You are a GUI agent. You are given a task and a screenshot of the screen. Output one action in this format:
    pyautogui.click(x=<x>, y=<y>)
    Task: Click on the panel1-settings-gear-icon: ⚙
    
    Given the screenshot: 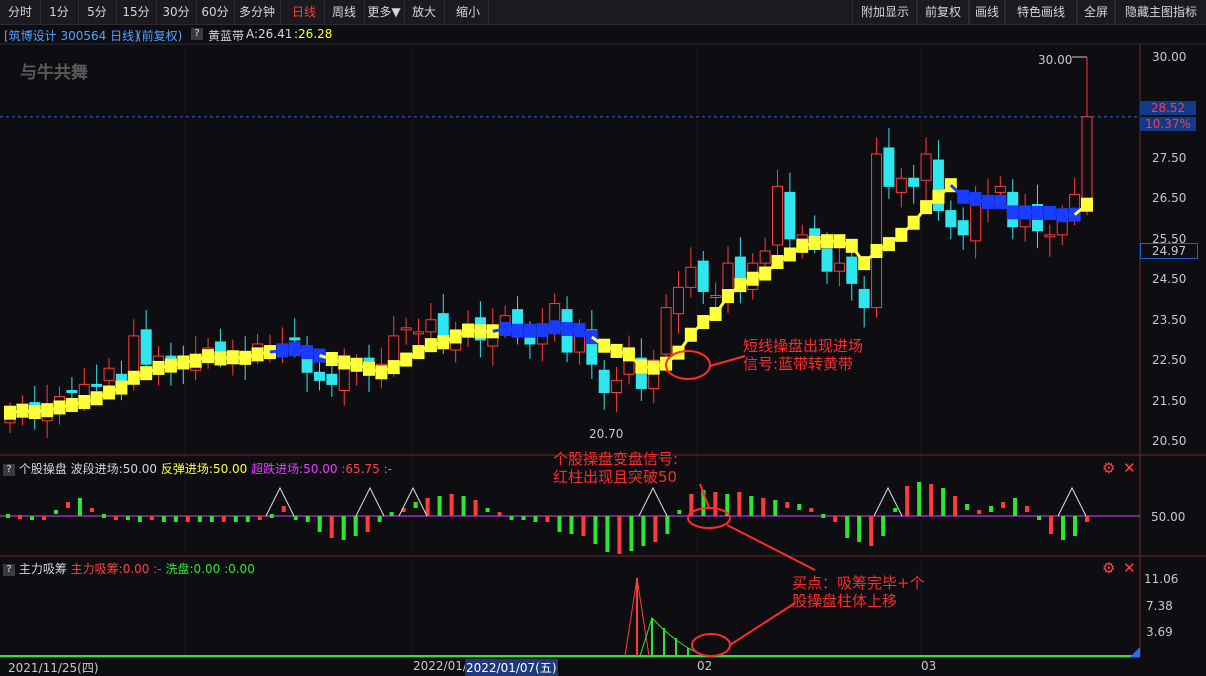 What is the action you would take?
    pyautogui.click(x=1108, y=468)
    